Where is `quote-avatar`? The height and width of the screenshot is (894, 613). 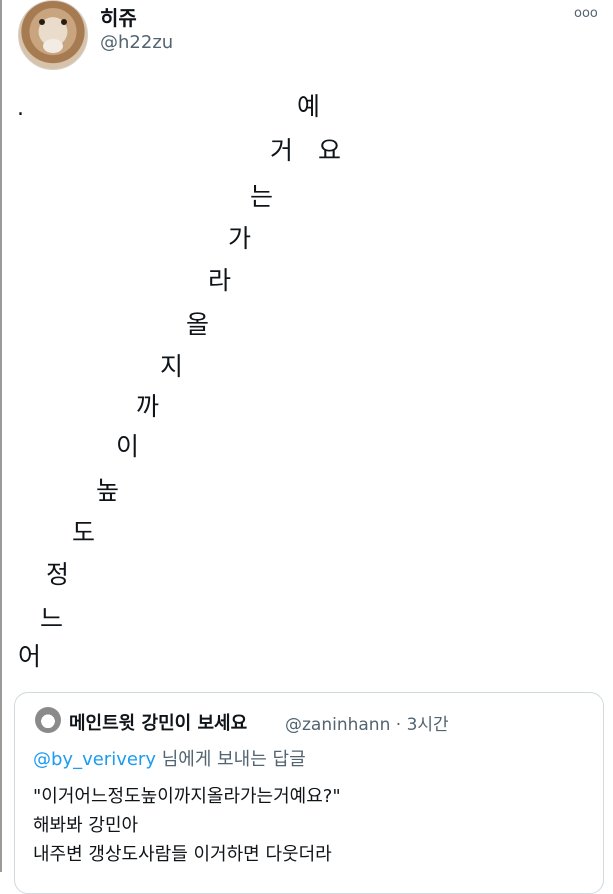 quote-avatar is located at coordinates (48, 720).